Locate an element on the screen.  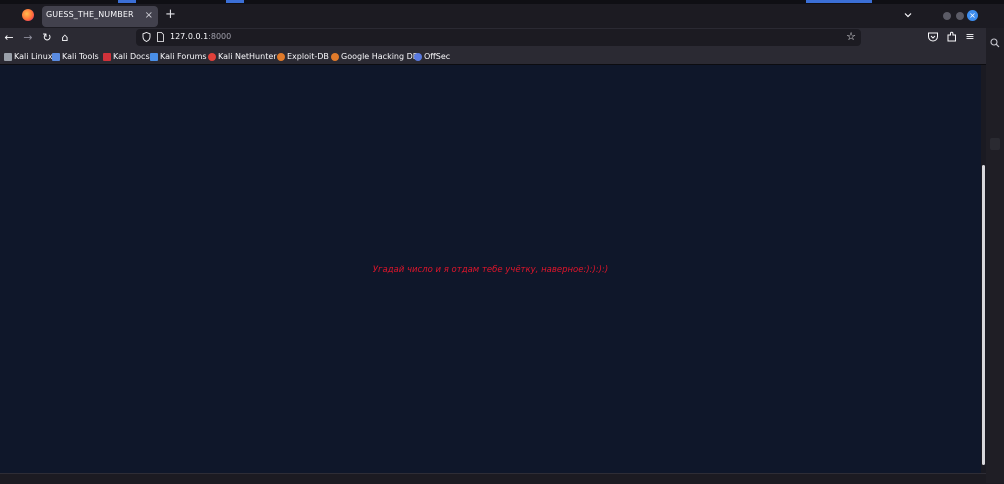
exploit-db-icon is located at coordinates (281, 56).